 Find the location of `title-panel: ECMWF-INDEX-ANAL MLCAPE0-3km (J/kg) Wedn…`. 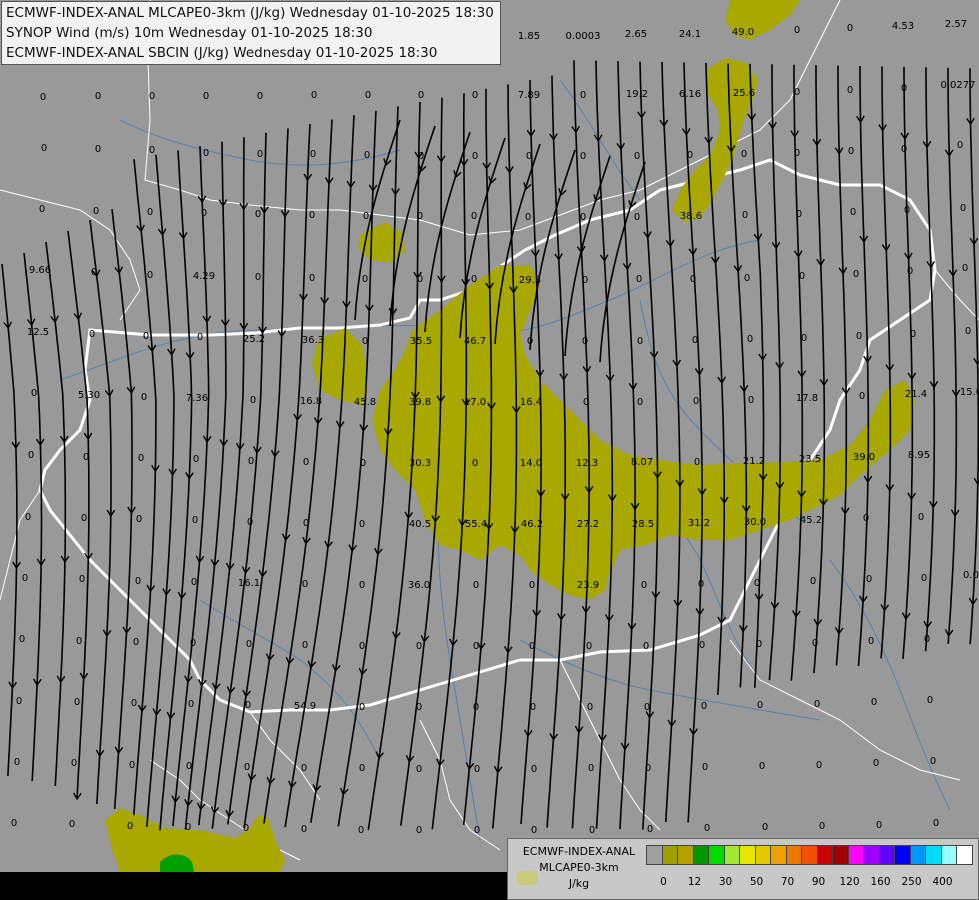

title-panel: ECMWF-INDEX-ANAL MLCAPE0-3km (J/kg) Wedn… is located at coordinates (251, 33).